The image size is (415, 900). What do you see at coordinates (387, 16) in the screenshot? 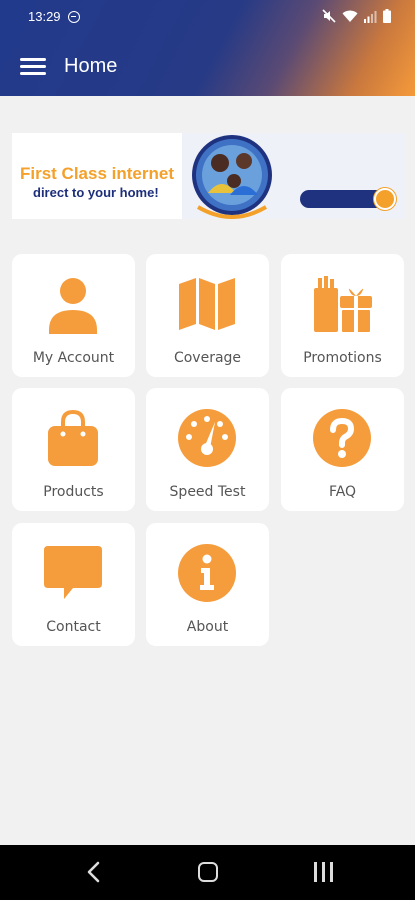
I see `battery-icon` at bounding box center [387, 16].